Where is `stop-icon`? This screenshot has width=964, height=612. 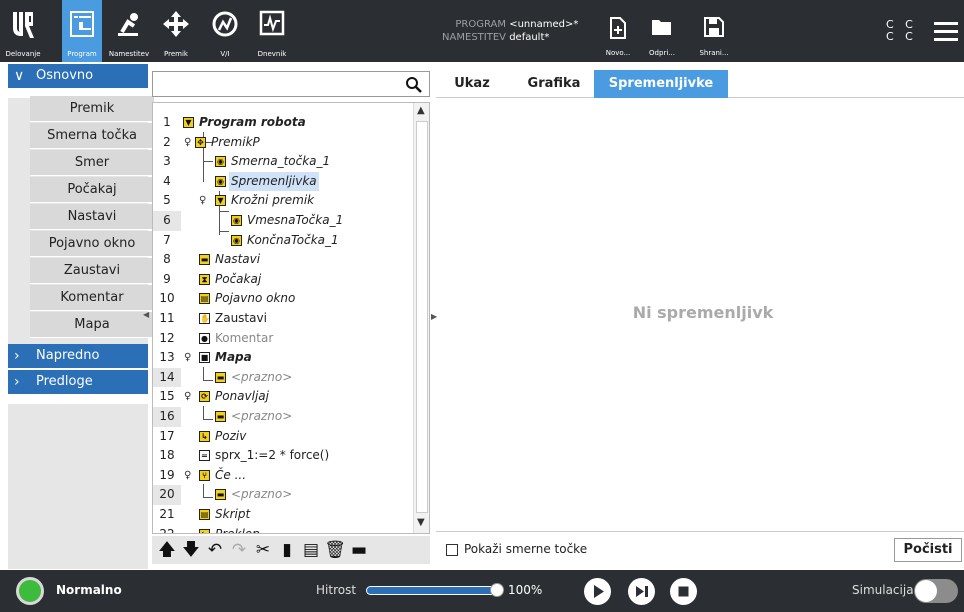 stop-icon is located at coordinates (683, 591).